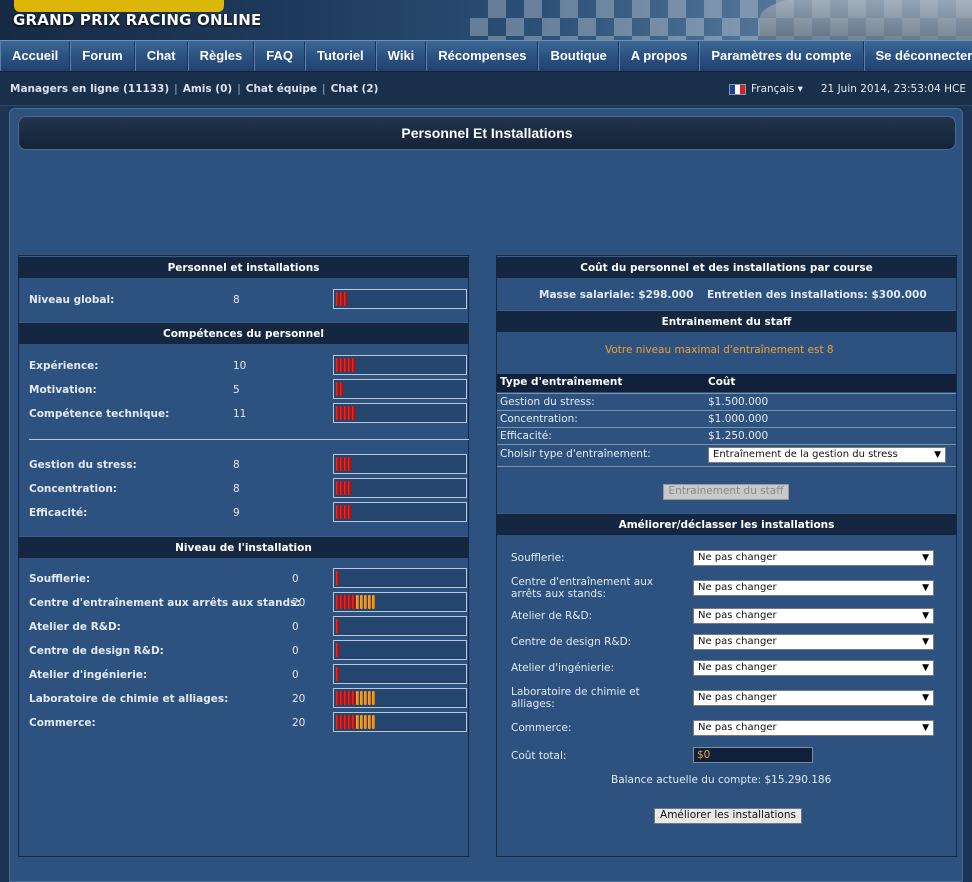  Describe the element at coordinates (64, 366) in the screenshot. I see `skill-label: Expérience:` at that location.